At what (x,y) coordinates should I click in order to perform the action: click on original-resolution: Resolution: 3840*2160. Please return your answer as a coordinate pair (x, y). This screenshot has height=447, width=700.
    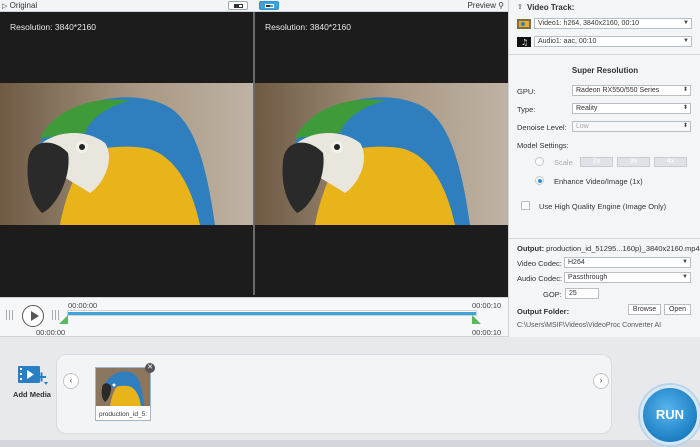
    Looking at the image, I should click on (53, 27).